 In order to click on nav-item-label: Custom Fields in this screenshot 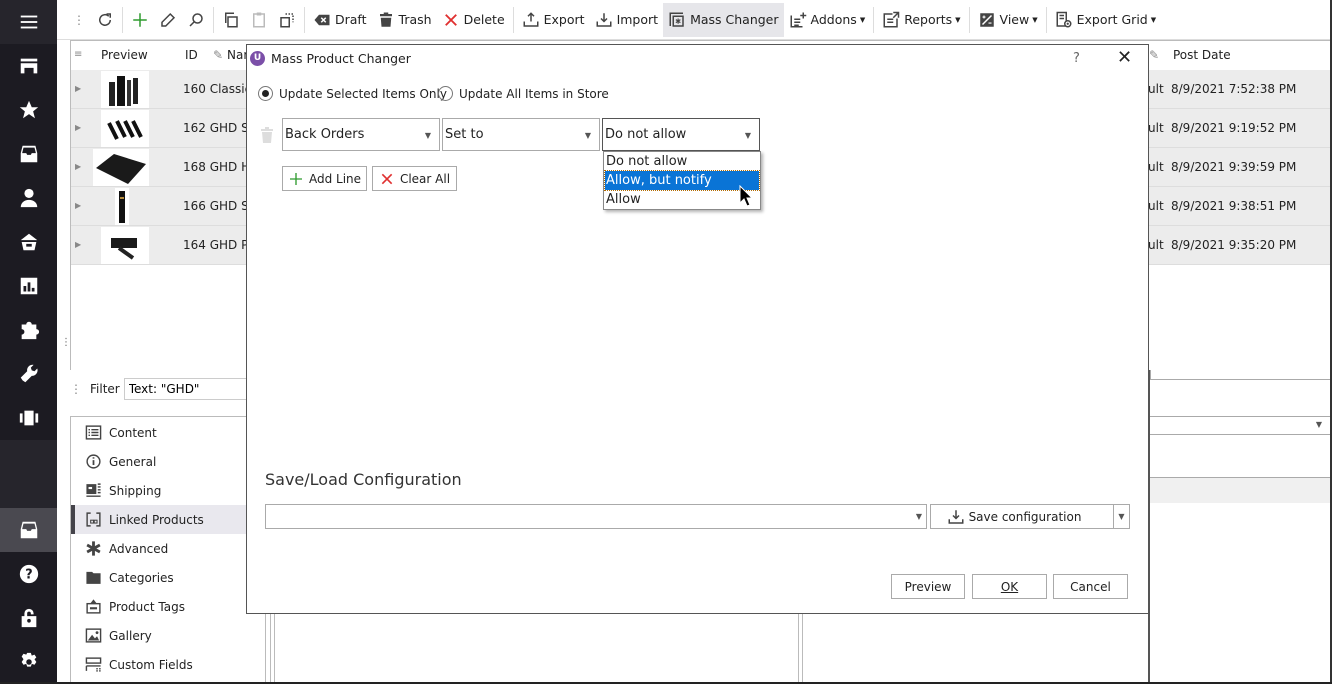, I will do `click(151, 664)`.